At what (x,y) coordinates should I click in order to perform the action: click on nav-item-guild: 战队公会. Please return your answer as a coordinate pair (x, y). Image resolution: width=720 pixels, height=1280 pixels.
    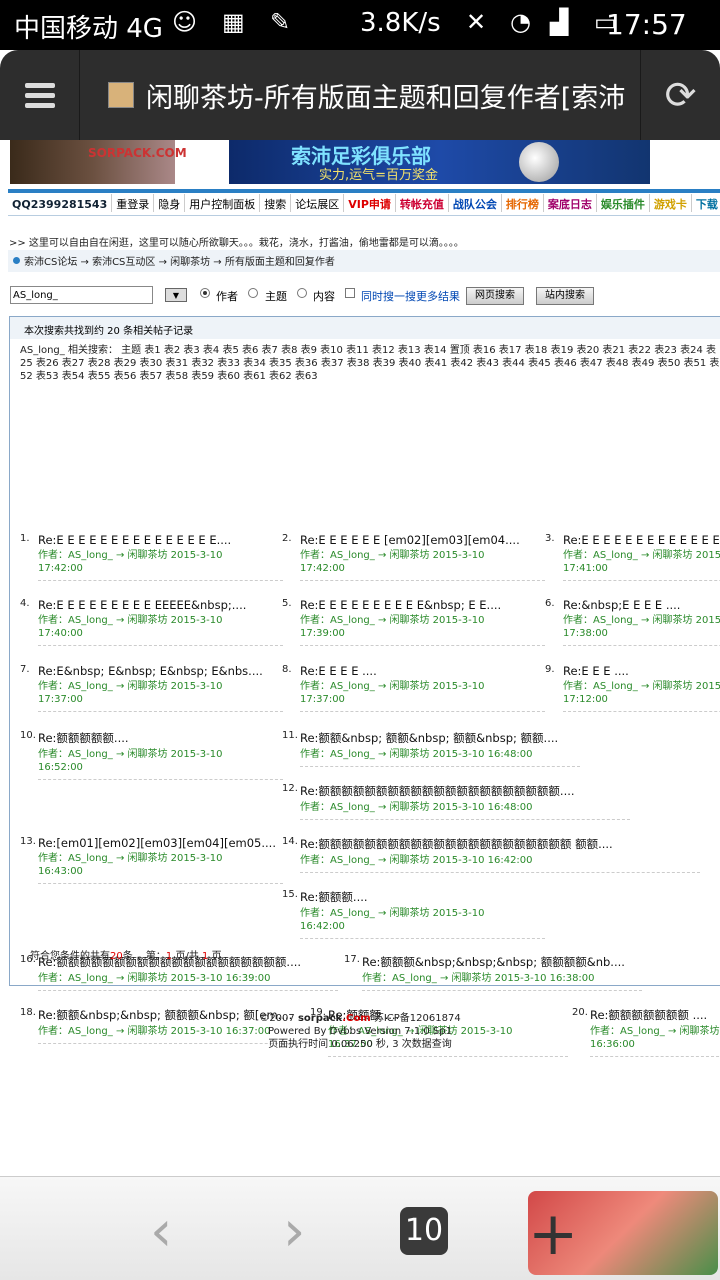
    Looking at the image, I should click on (475, 203).